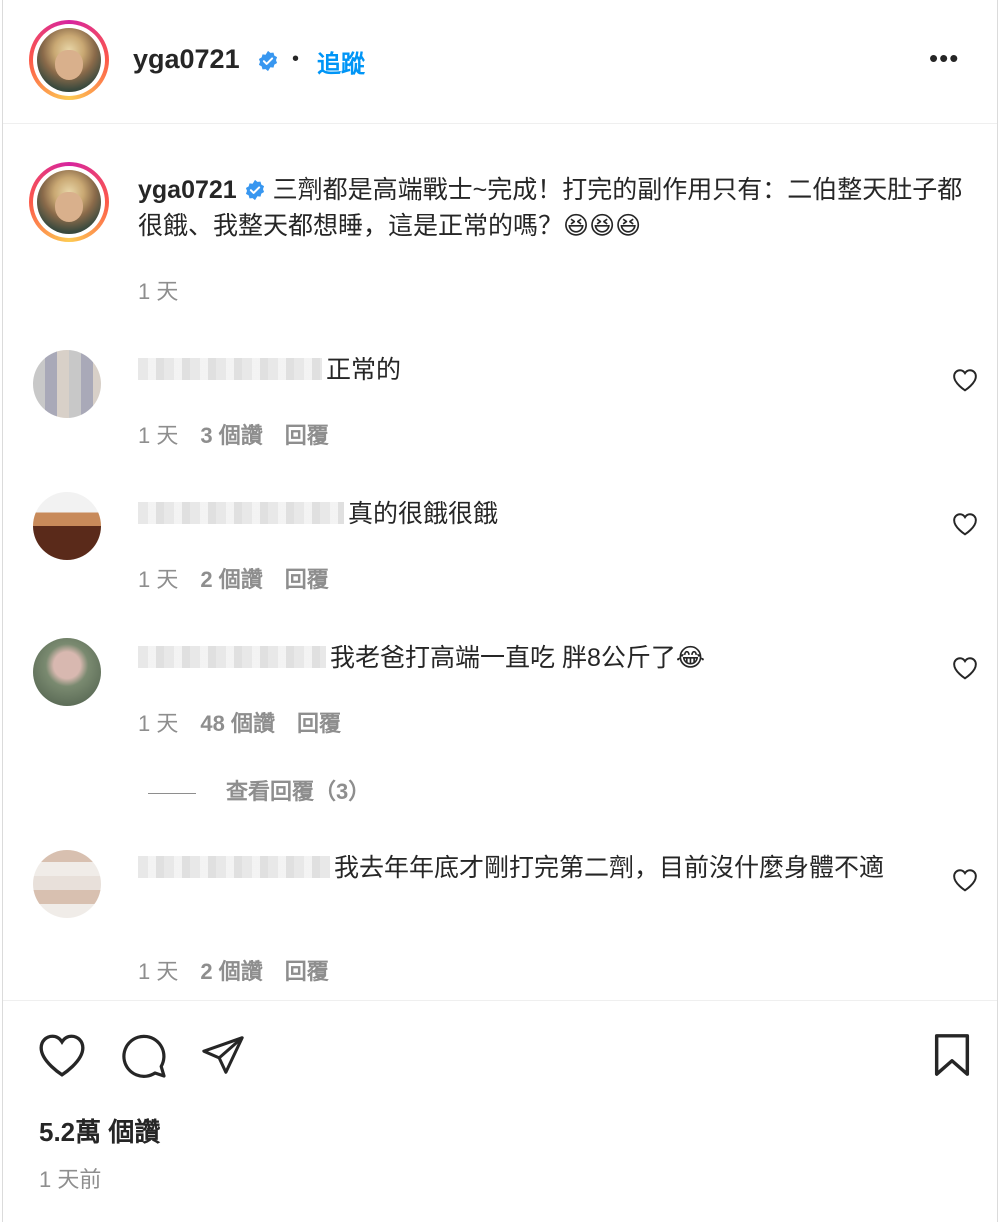  I want to click on comment-body: 我老爸打高端一直吃 胖8公斤了😂, so click(518, 658).